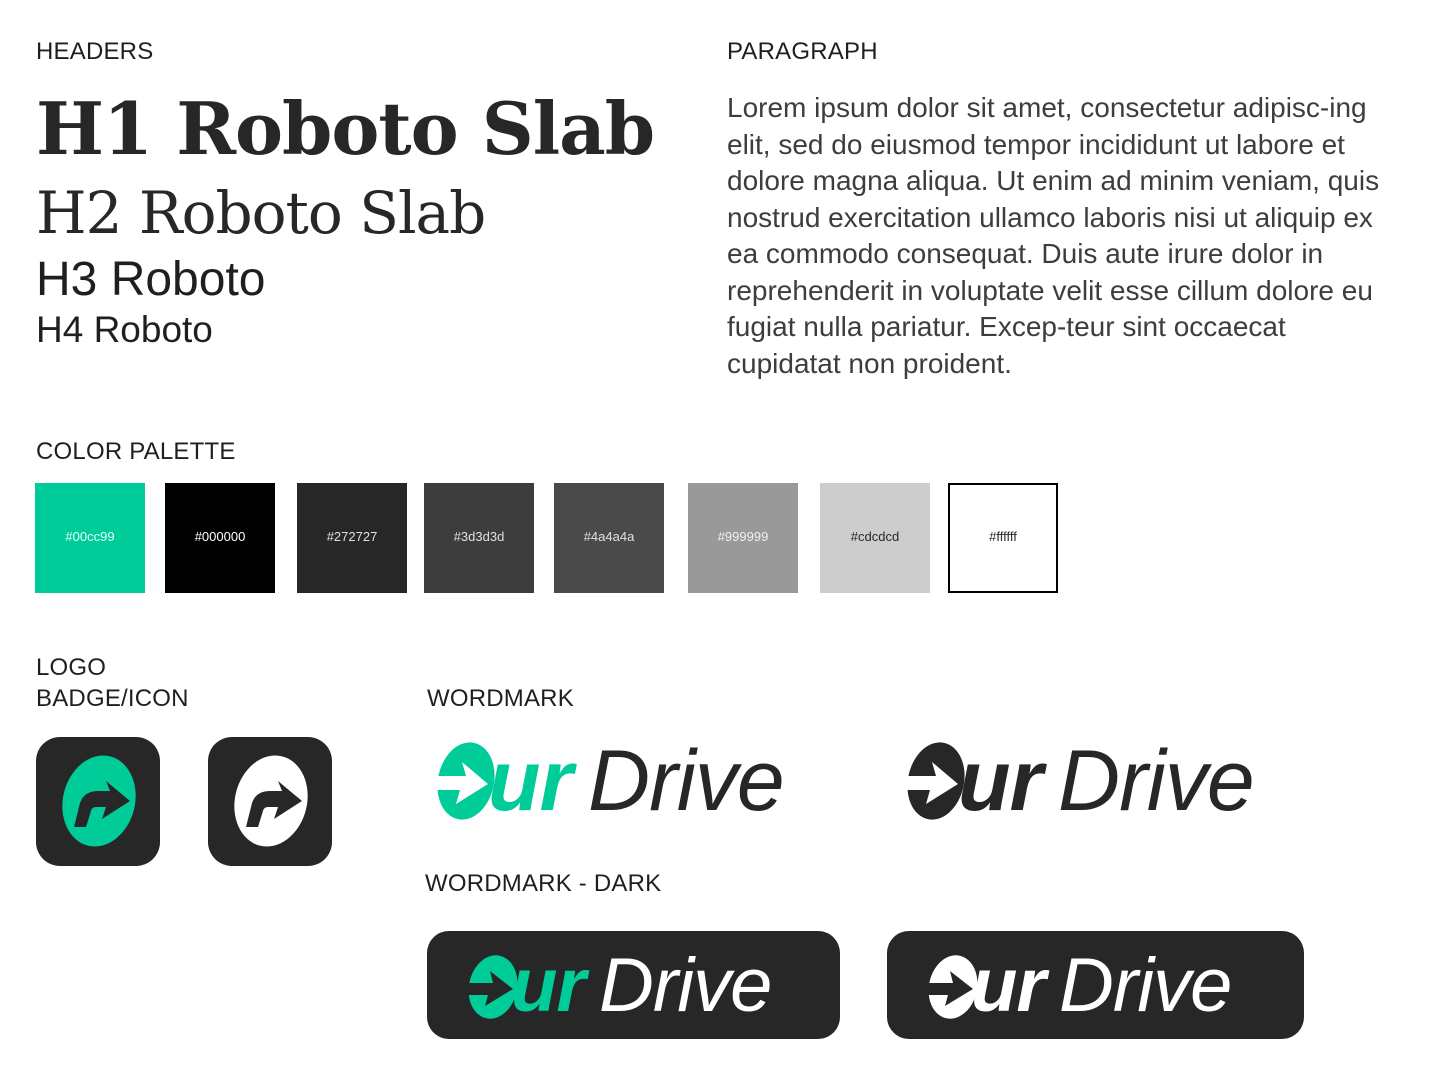 The height and width of the screenshot is (1071, 1440). Describe the element at coordinates (345, 128) in the screenshot. I see `h1-sample: H1 Roboto Slab` at that location.